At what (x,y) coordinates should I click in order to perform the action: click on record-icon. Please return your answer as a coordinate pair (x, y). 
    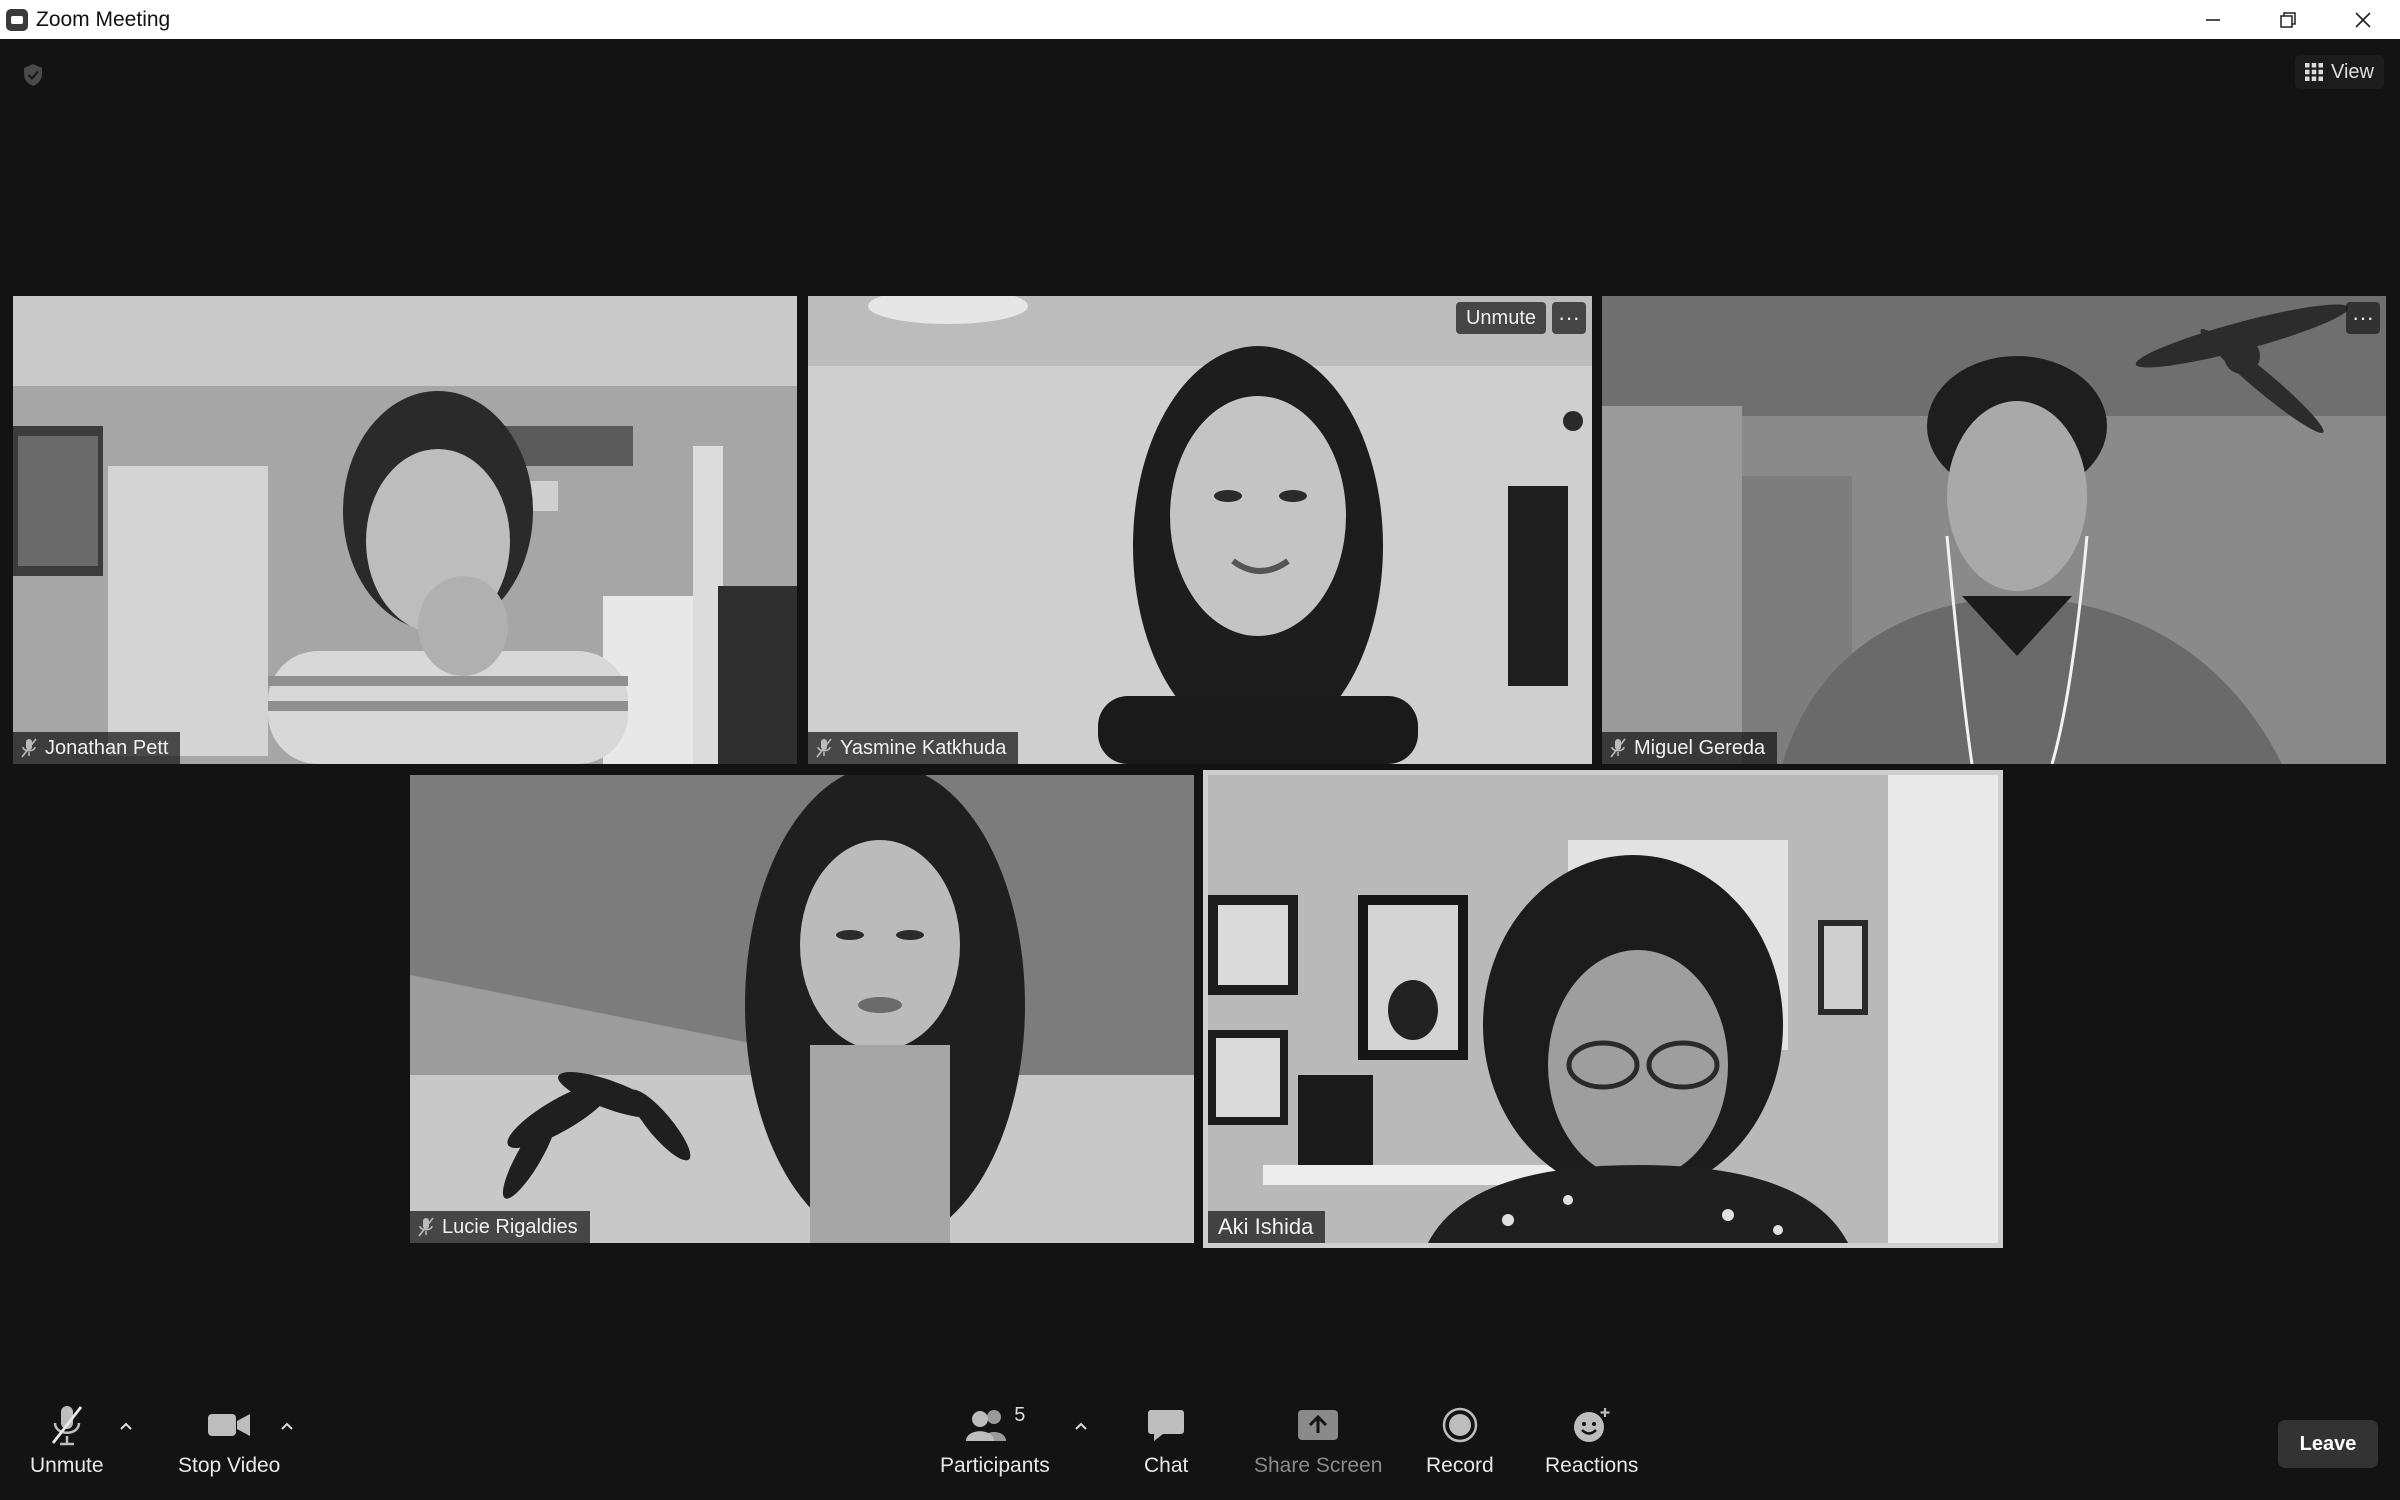
    Looking at the image, I should click on (1460, 1425).